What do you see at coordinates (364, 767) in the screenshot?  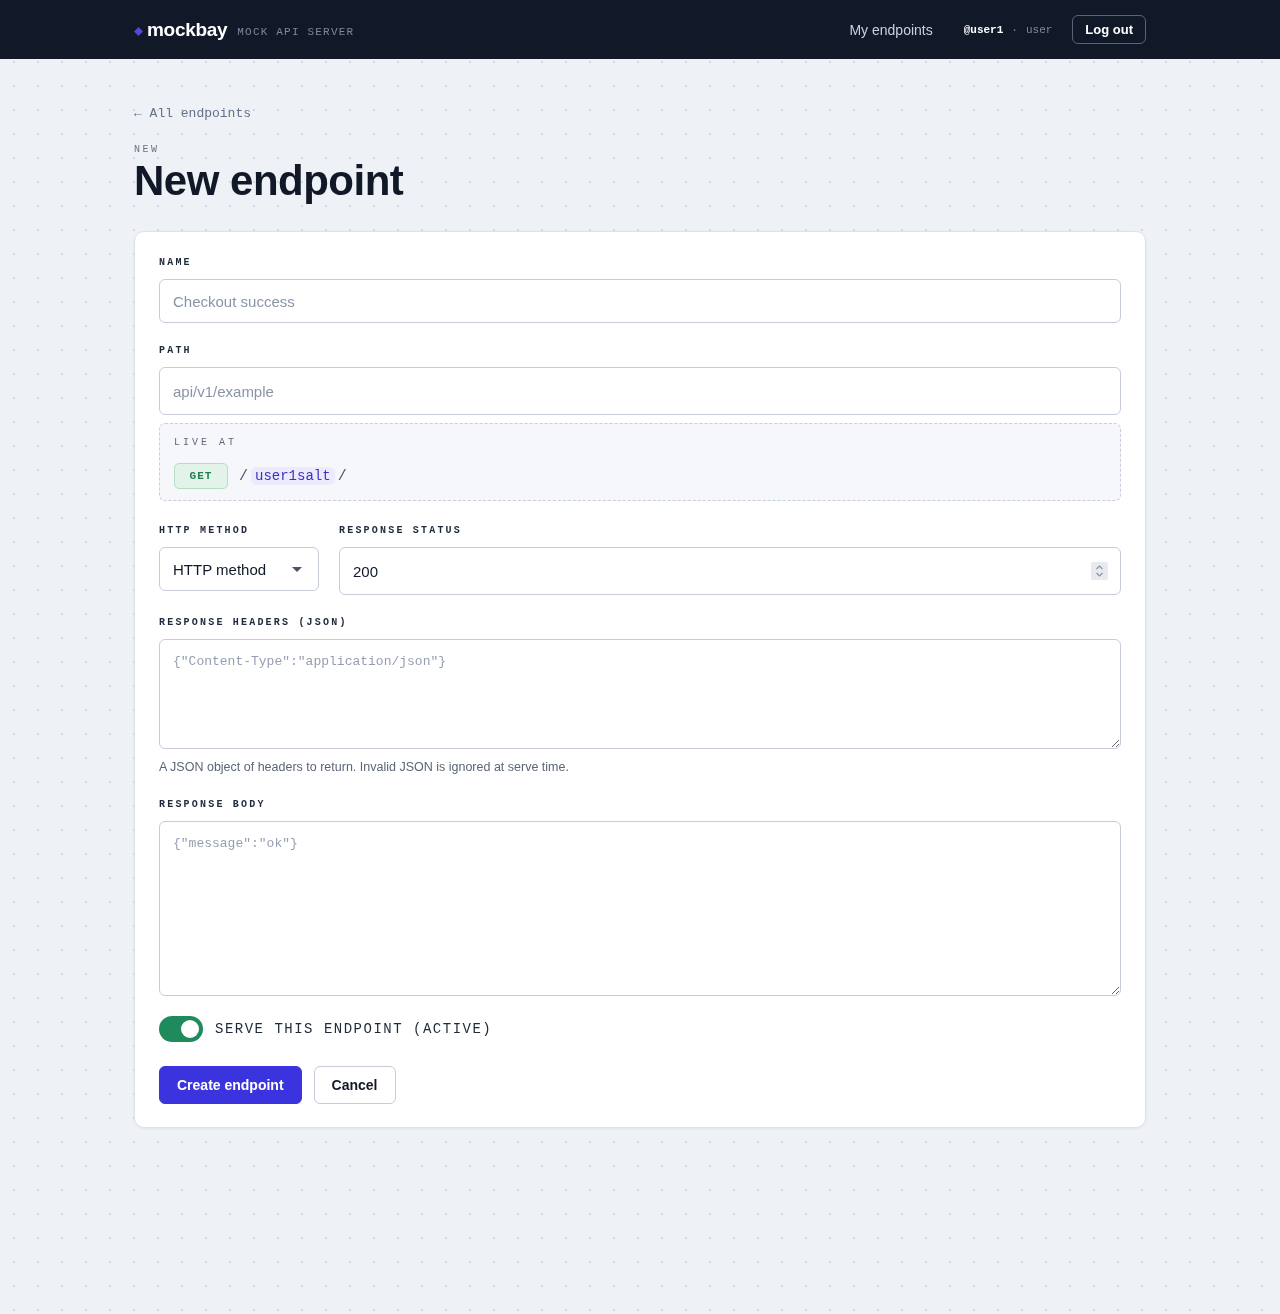 I see `helper-text: A JSON object of headers to return. Invalid JSON is ignored at serve time.` at bounding box center [364, 767].